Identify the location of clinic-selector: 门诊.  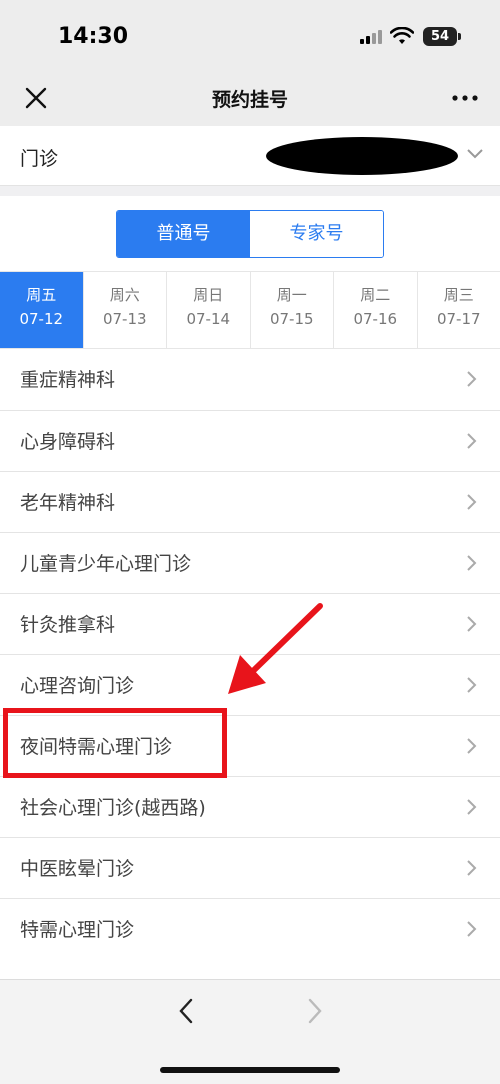
(250, 156).